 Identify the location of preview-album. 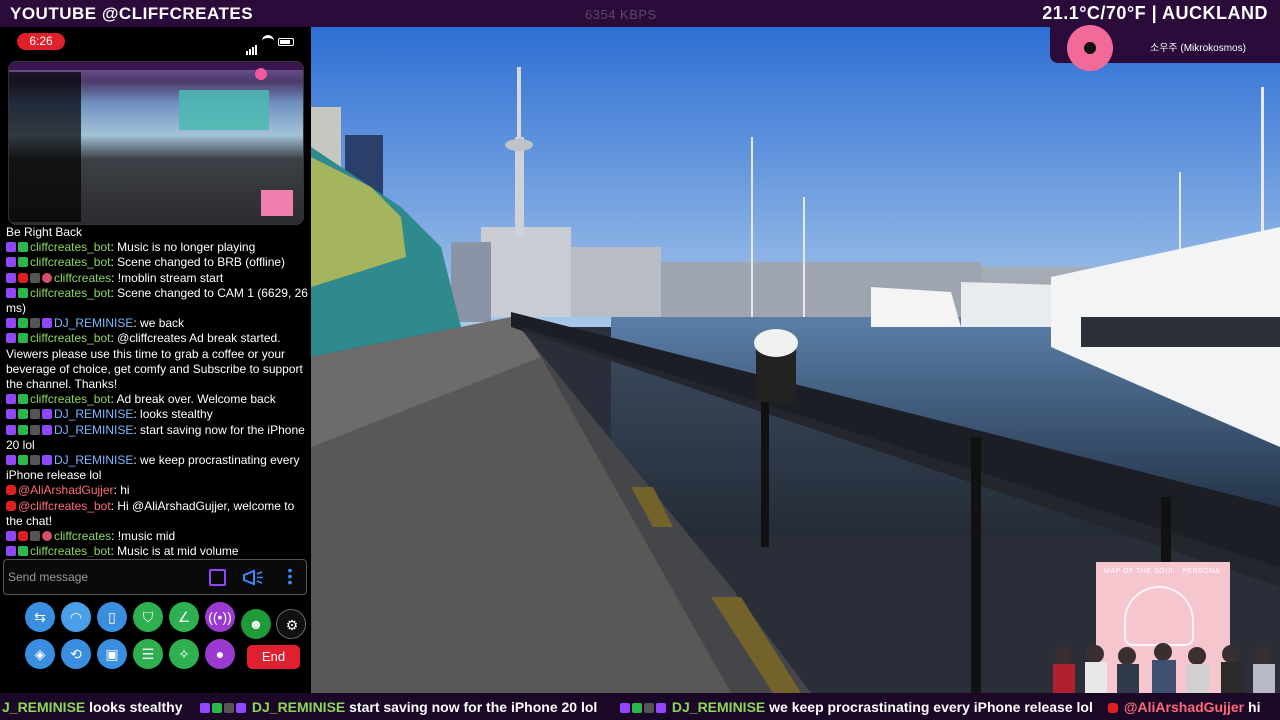
(277, 203).